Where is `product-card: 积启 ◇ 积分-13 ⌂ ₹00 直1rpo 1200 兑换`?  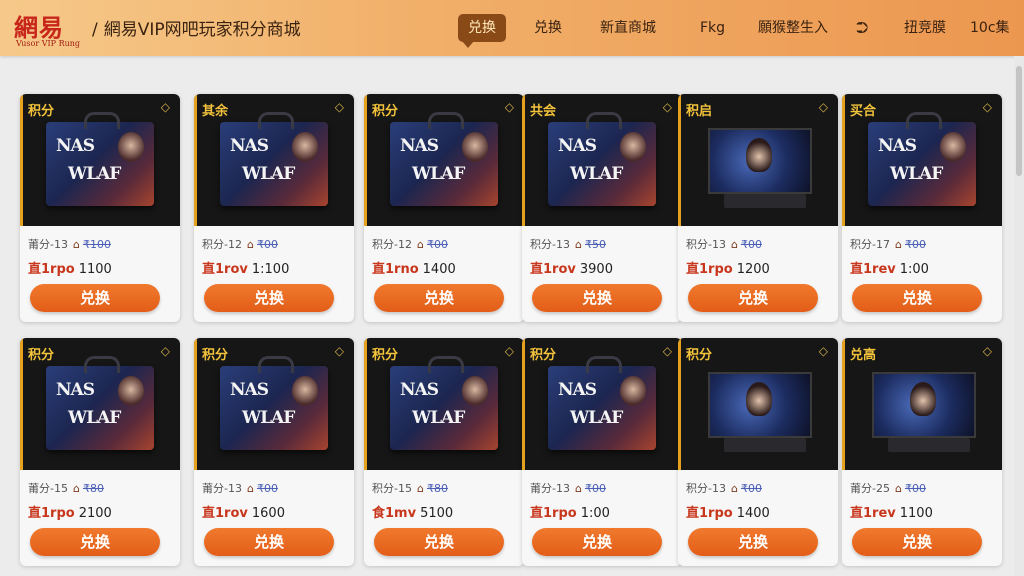 product-card: 积启 ◇ 积分-13 ⌂ ₹00 直1rpo 1200 兑换 is located at coordinates (758, 208).